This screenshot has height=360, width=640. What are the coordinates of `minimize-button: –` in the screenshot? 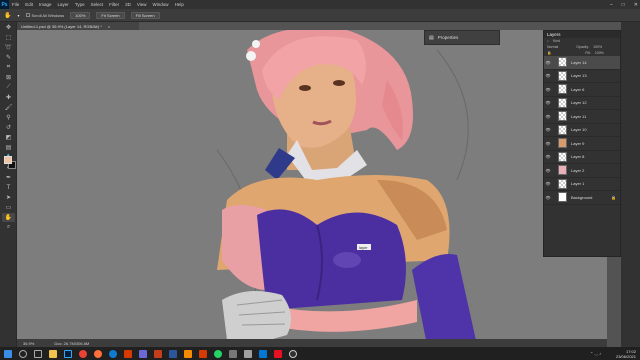 It's located at (611, 5).